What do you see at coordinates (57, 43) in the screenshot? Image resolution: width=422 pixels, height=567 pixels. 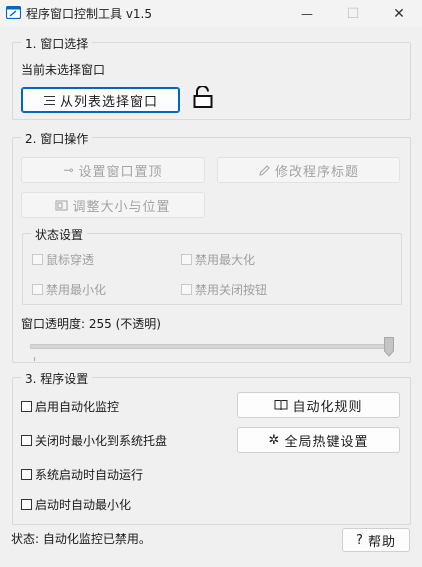 I see `window-select-title: 1. 窗口选择` at bounding box center [57, 43].